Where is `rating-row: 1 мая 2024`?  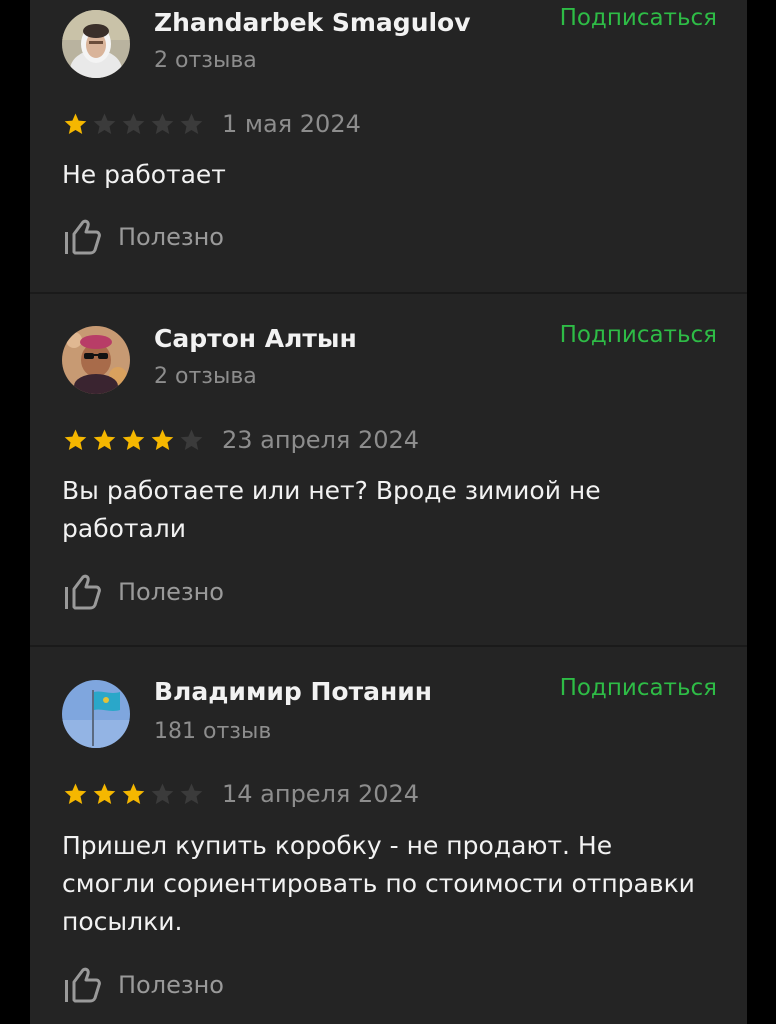
rating-row: 1 мая 2024 is located at coordinates (212, 124).